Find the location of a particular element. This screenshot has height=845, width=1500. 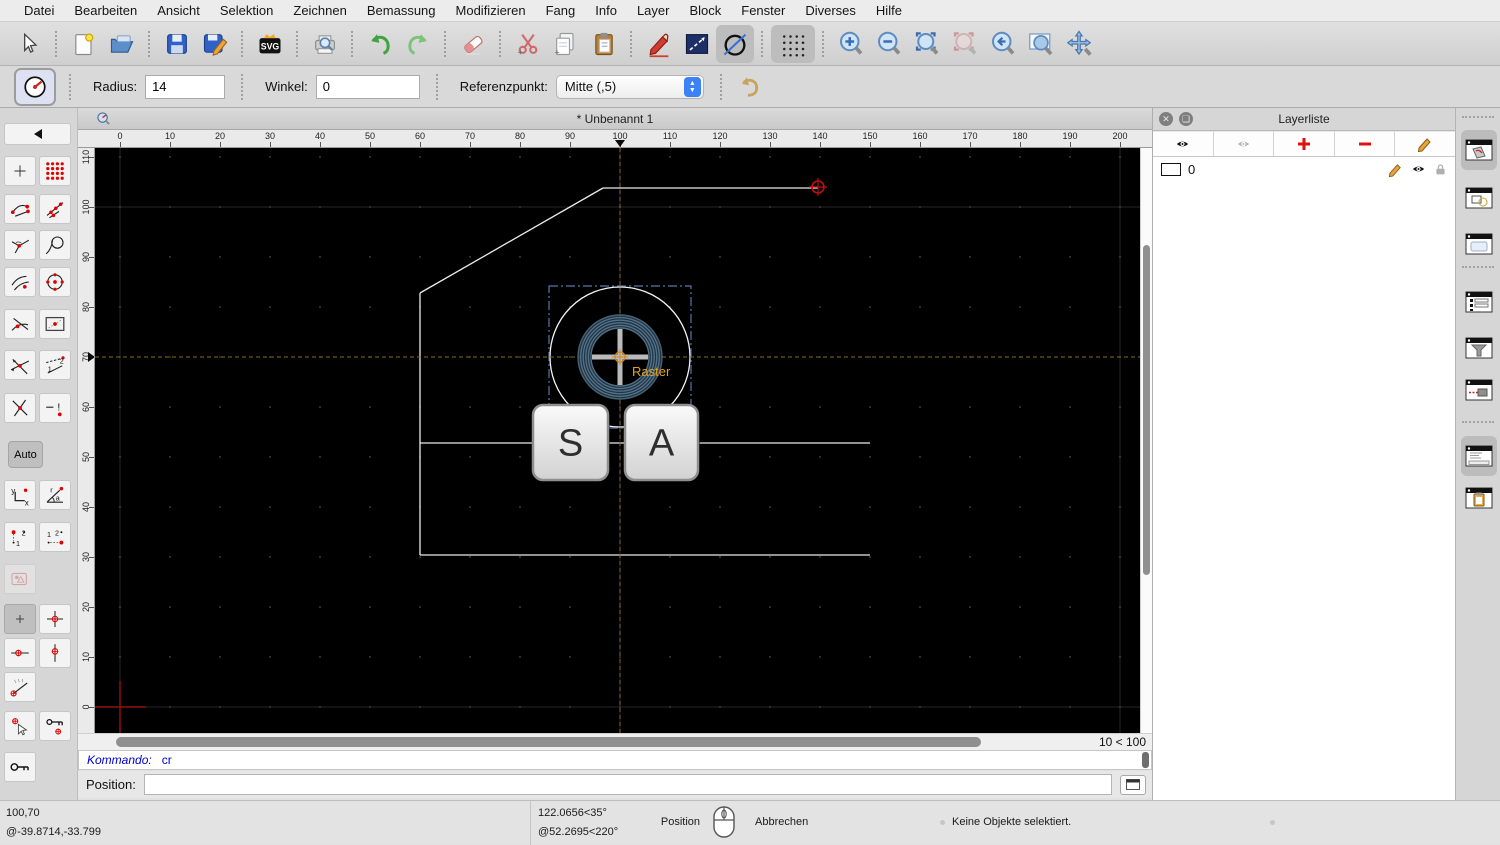

snap-grid-button is located at coordinates (55, 171).